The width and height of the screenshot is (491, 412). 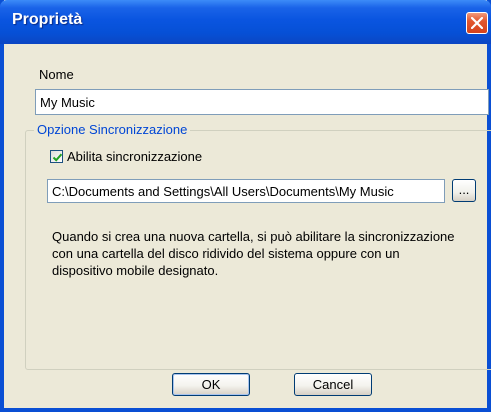 I want to click on ok-button: OK, so click(x=211, y=384).